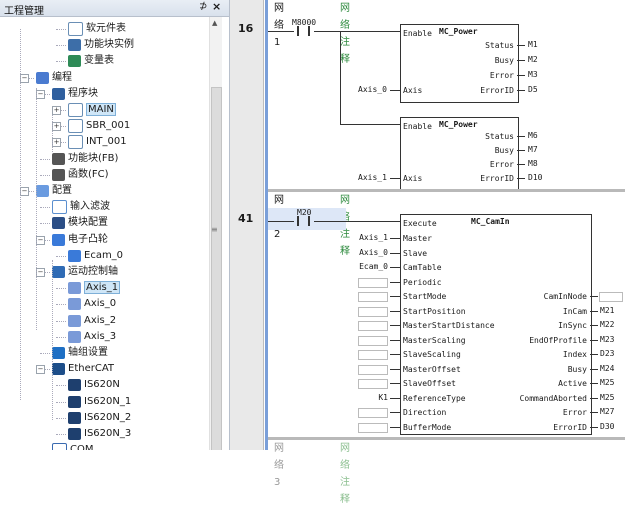  What do you see at coordinates (85, 272) in the screenshot?
I see `tree-item-: 运动控制轴` at bounding box center [85, 272].